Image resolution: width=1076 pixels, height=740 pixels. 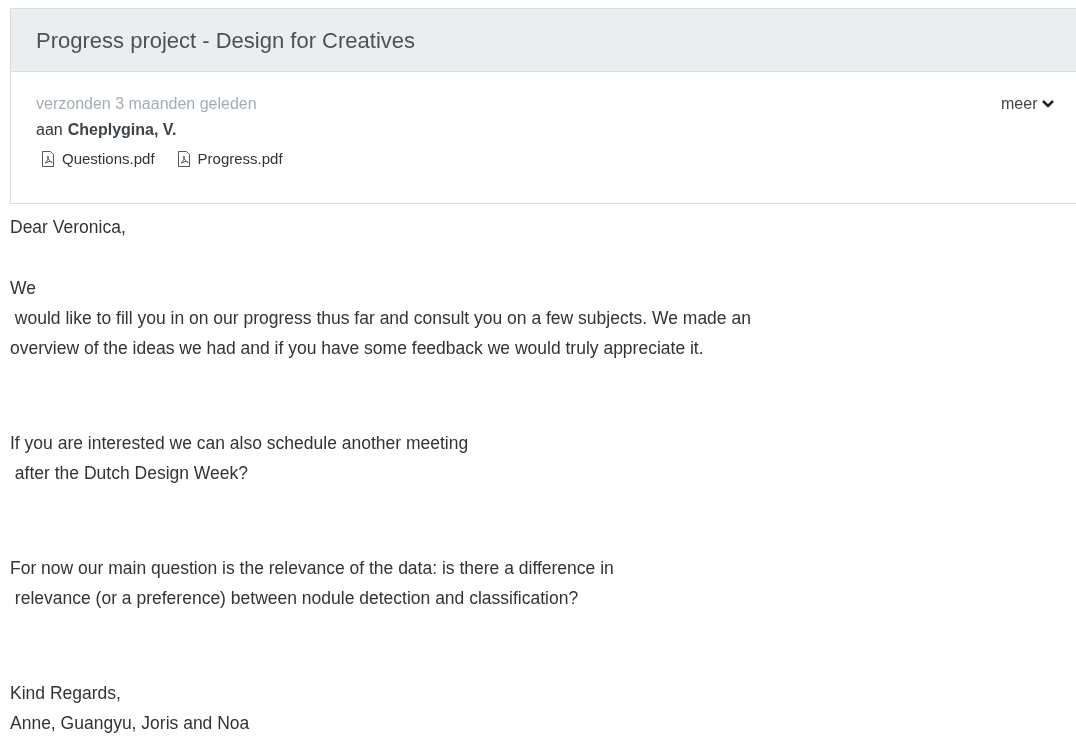 What do you see at coordinates (130, 473) in the screenshot?
I see `body-text-line: after the Dutch Design Week?` at bounding box center [130, 473].